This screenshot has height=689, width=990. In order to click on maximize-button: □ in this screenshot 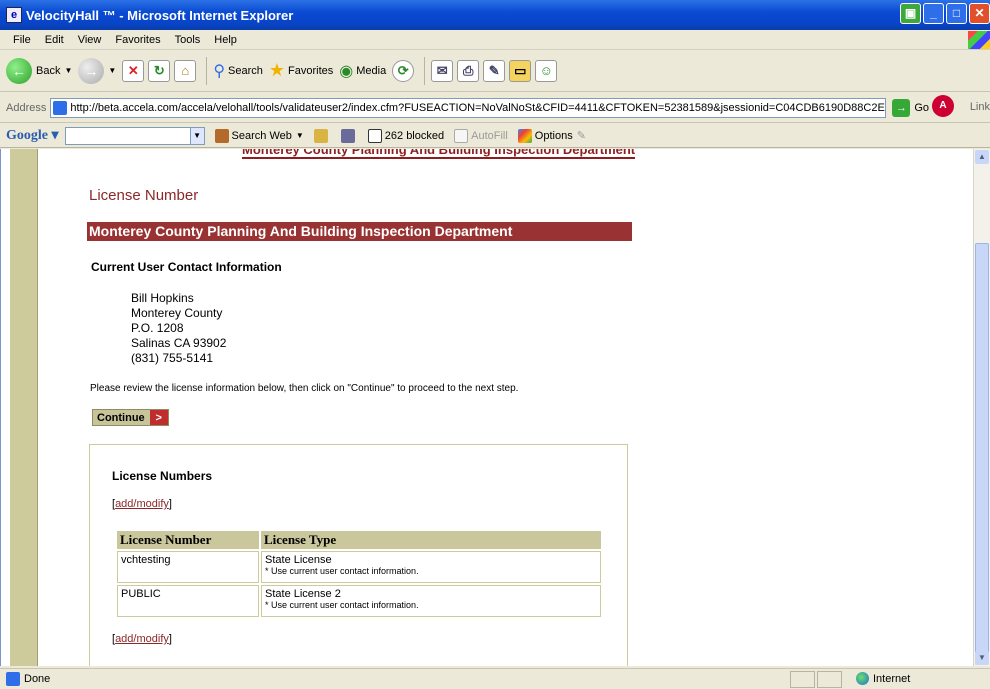, I will do `click(956, 13)`.